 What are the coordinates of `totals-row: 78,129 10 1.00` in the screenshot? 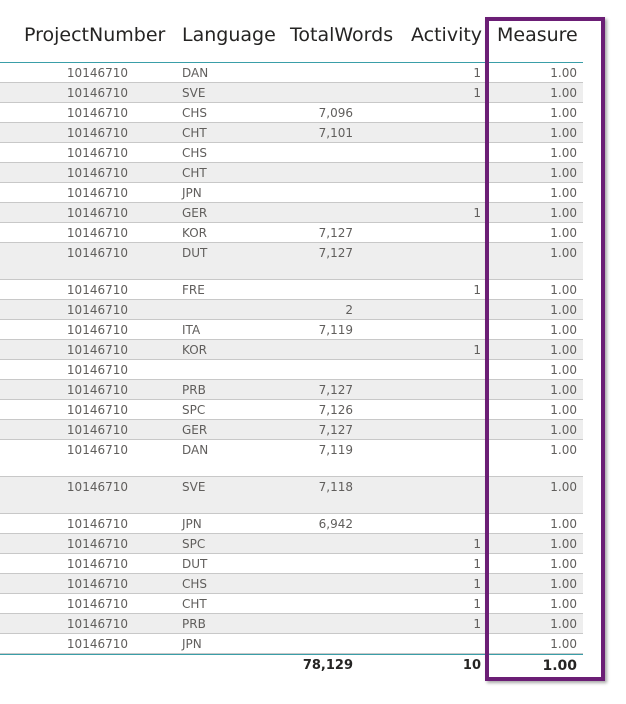 It's located at (291, 666).